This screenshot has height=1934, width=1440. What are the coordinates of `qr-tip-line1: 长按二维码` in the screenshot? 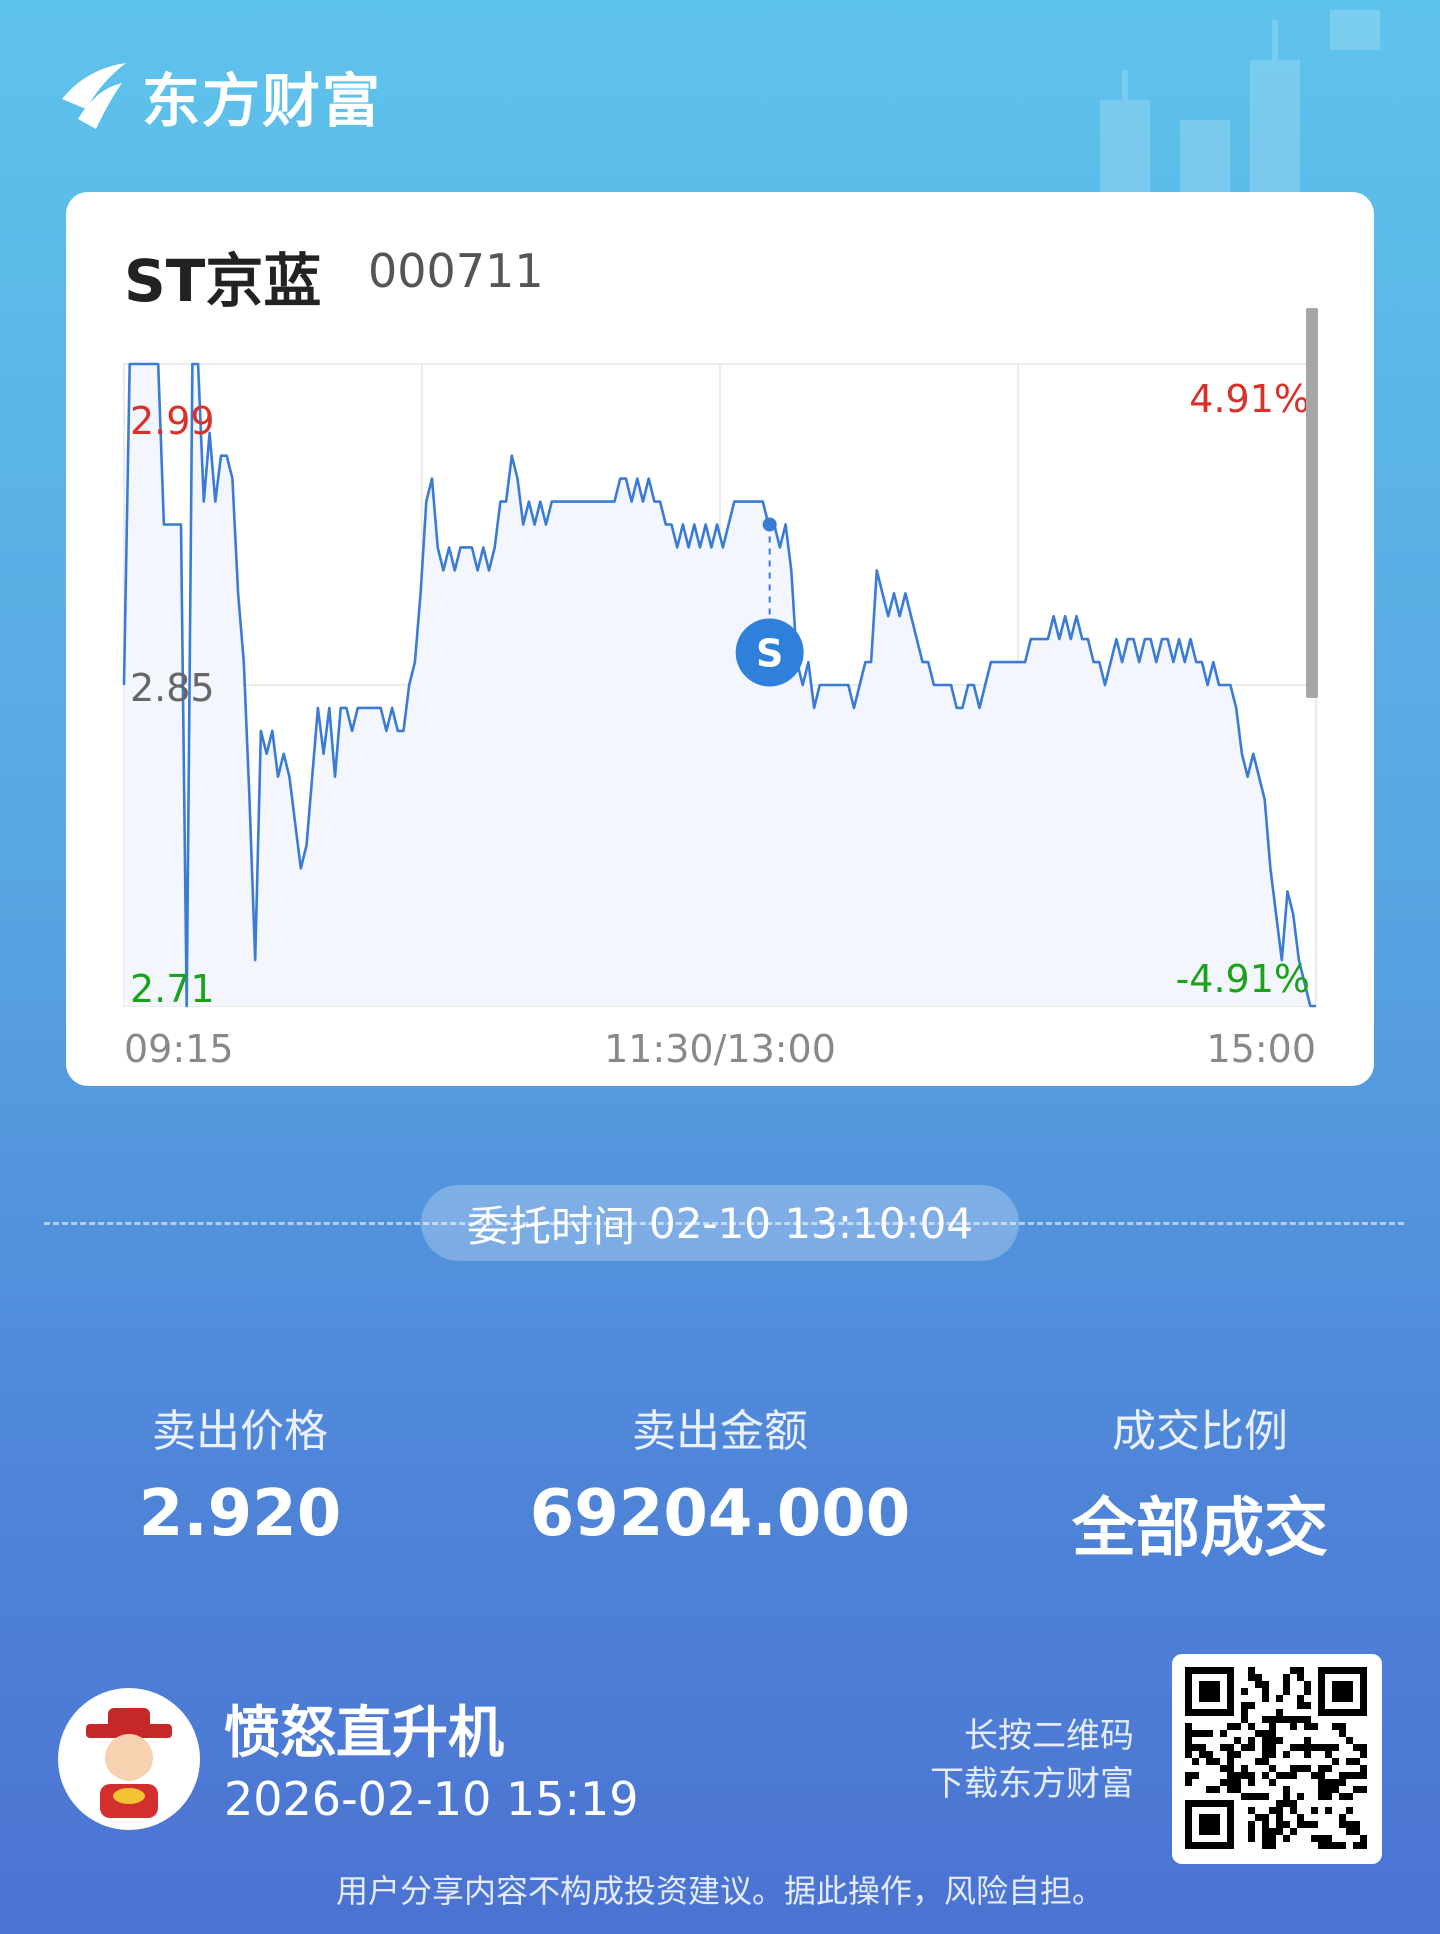 It's located at (1049, 1736).